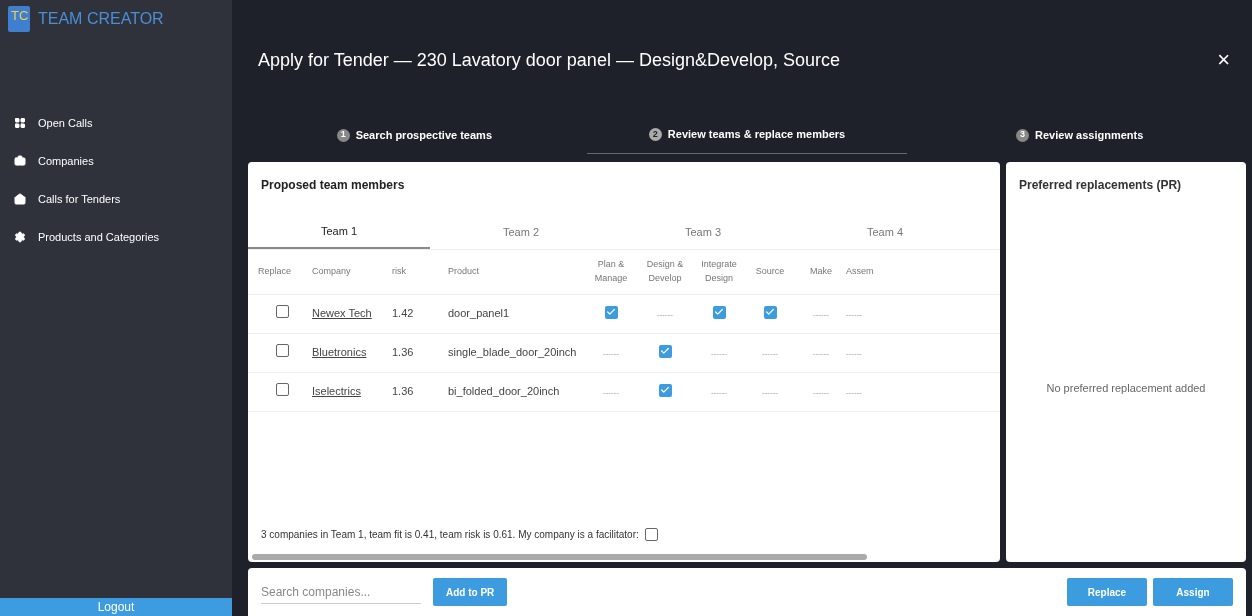 This screenshot has width=1252, height=616. What do you see at coordinates (1223, 60) in the screenshot?
I see `close-button: ×` at bounding box center [1223, 60].